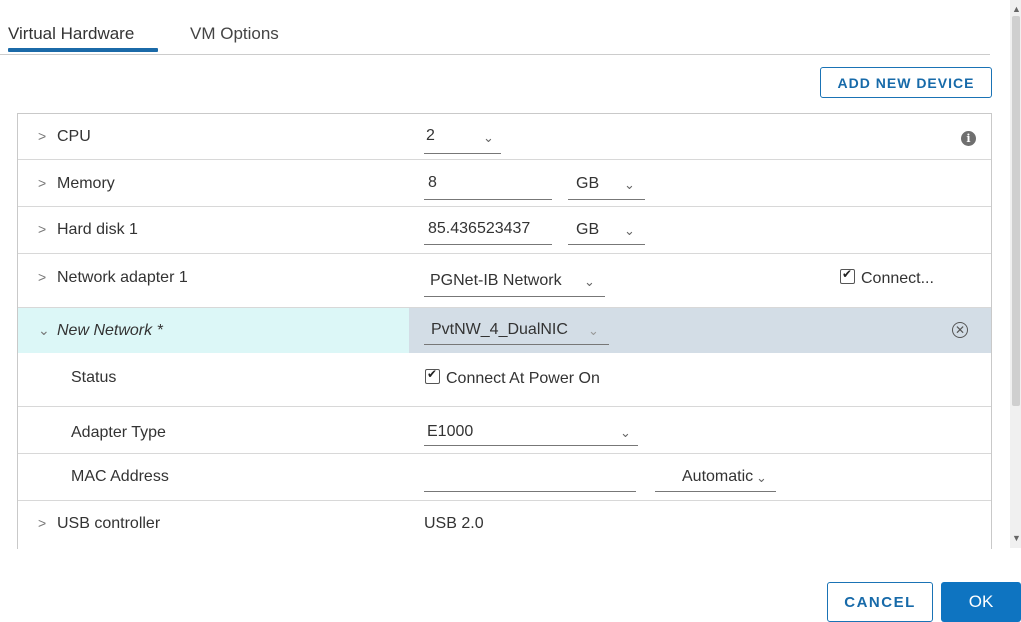 This screenshot has height=622, width=1021. I want to click on network-adapter-select: PGNet-IB Network, so click(496, 281).